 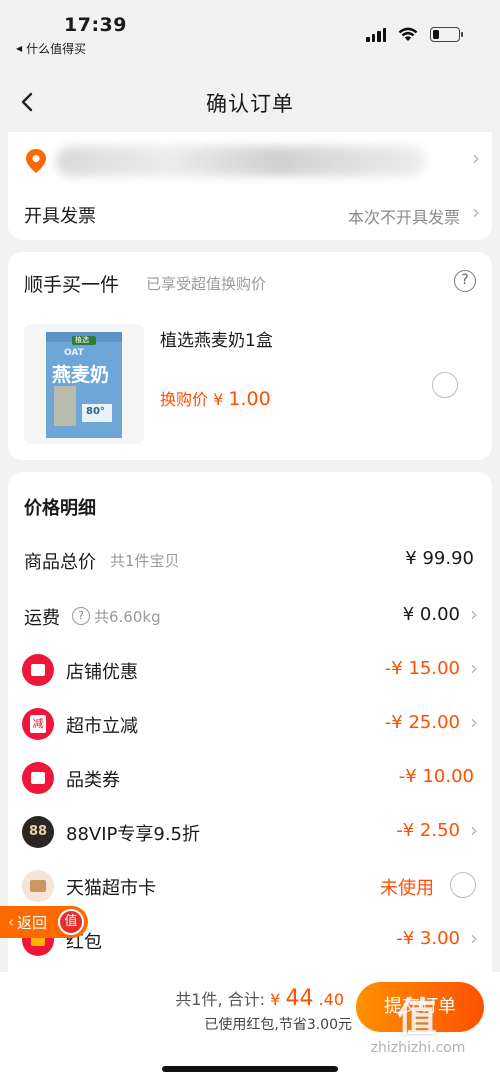 What do you see at coordinates (428, 830) in the screenshot?
I see `row-value: -¥ 2.50` at bounding box center [428, 830].